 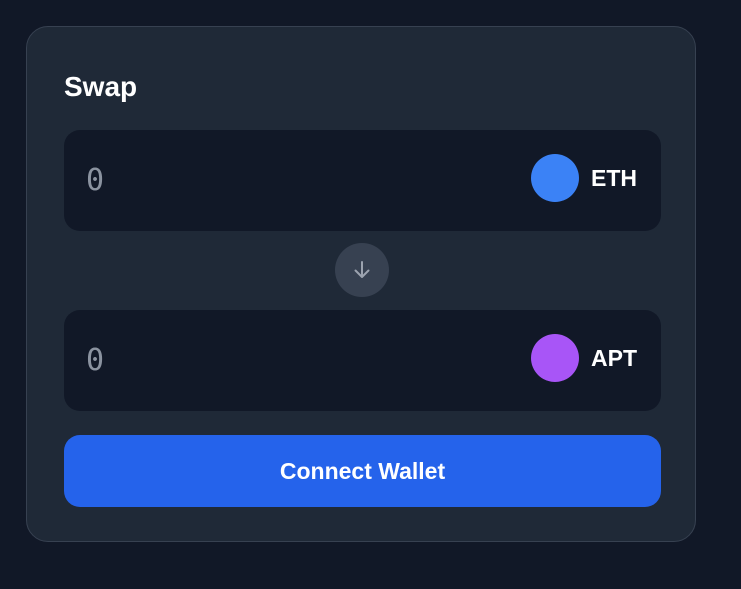 I want to click on switch-tokens-button, so click(x=362, y=270).